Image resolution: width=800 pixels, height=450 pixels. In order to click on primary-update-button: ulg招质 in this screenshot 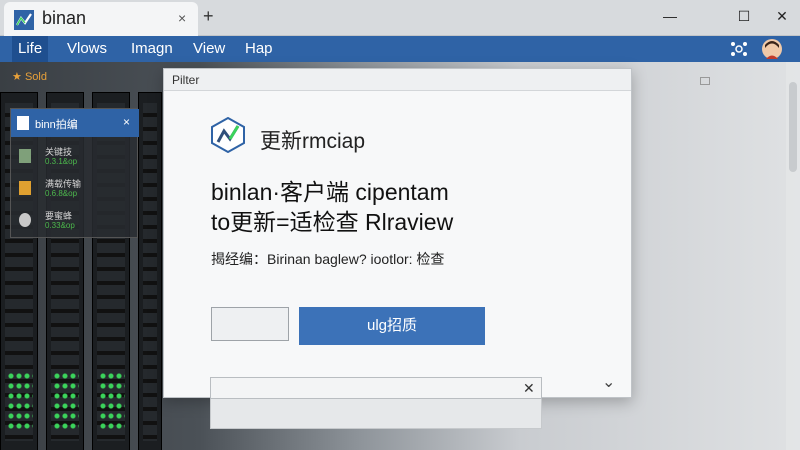, I will do `click(392, 326)`.